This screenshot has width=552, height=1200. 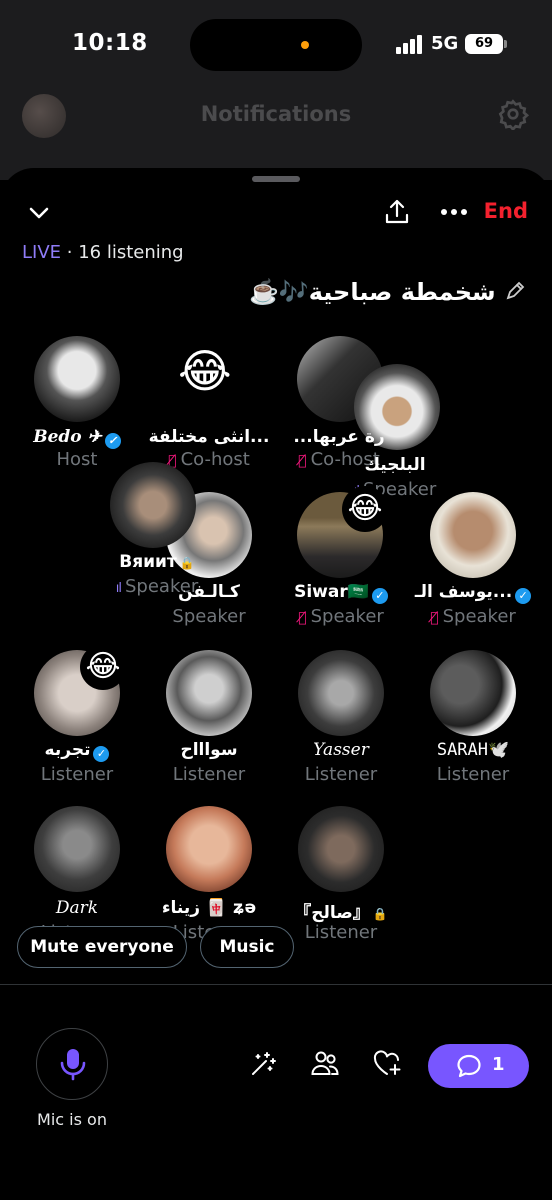 What do you see at coordinates (77, 459) in the screenshot?
I see `participant-role: Host` at bounding box center [77, 459].